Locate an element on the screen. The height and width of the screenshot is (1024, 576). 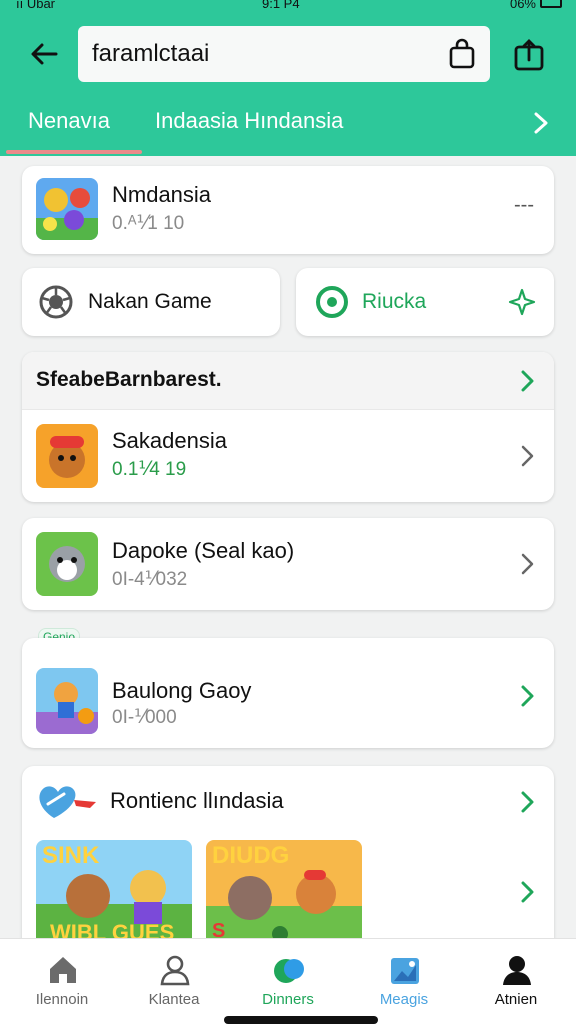
home-icon is located at coordinates (63, 970).